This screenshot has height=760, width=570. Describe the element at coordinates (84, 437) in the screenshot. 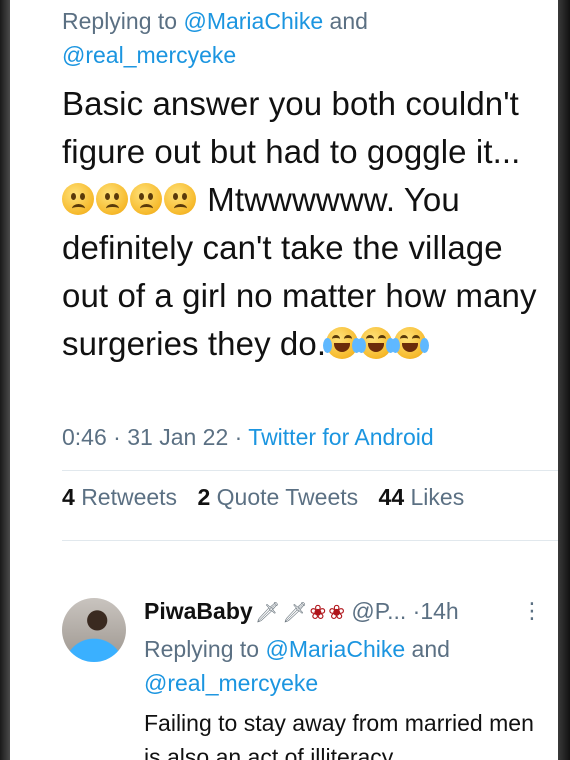

I see `tweet-time: 0:46` at that location.